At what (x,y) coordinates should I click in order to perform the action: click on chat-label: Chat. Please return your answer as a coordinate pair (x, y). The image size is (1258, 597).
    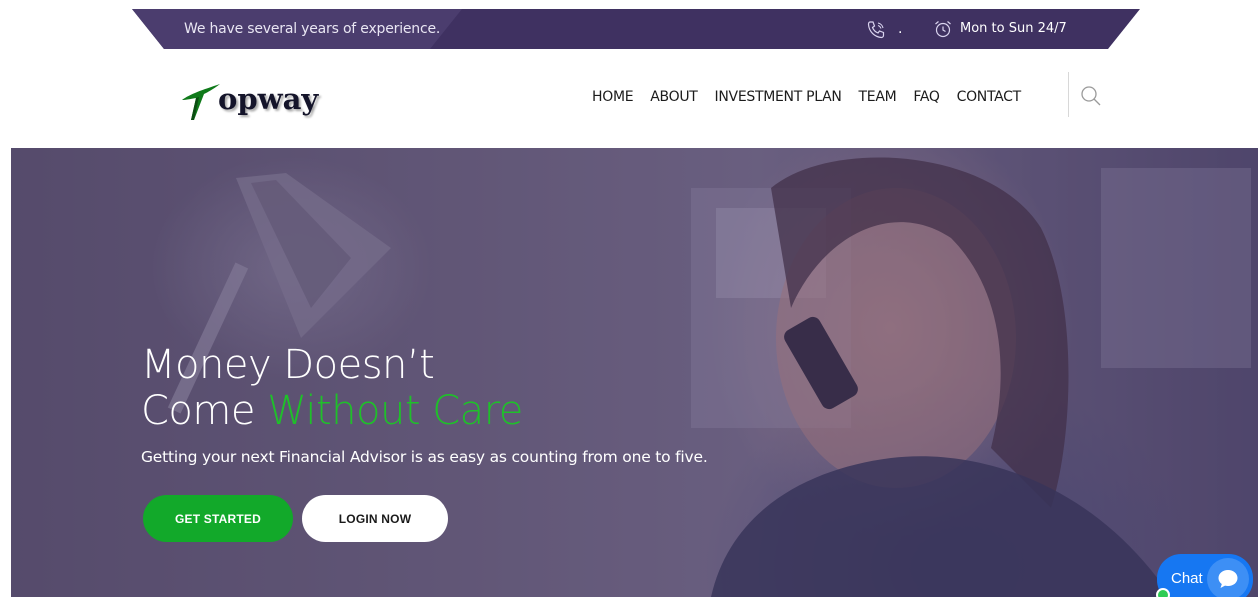
    Looking at the image, I should click on (1187, 578).